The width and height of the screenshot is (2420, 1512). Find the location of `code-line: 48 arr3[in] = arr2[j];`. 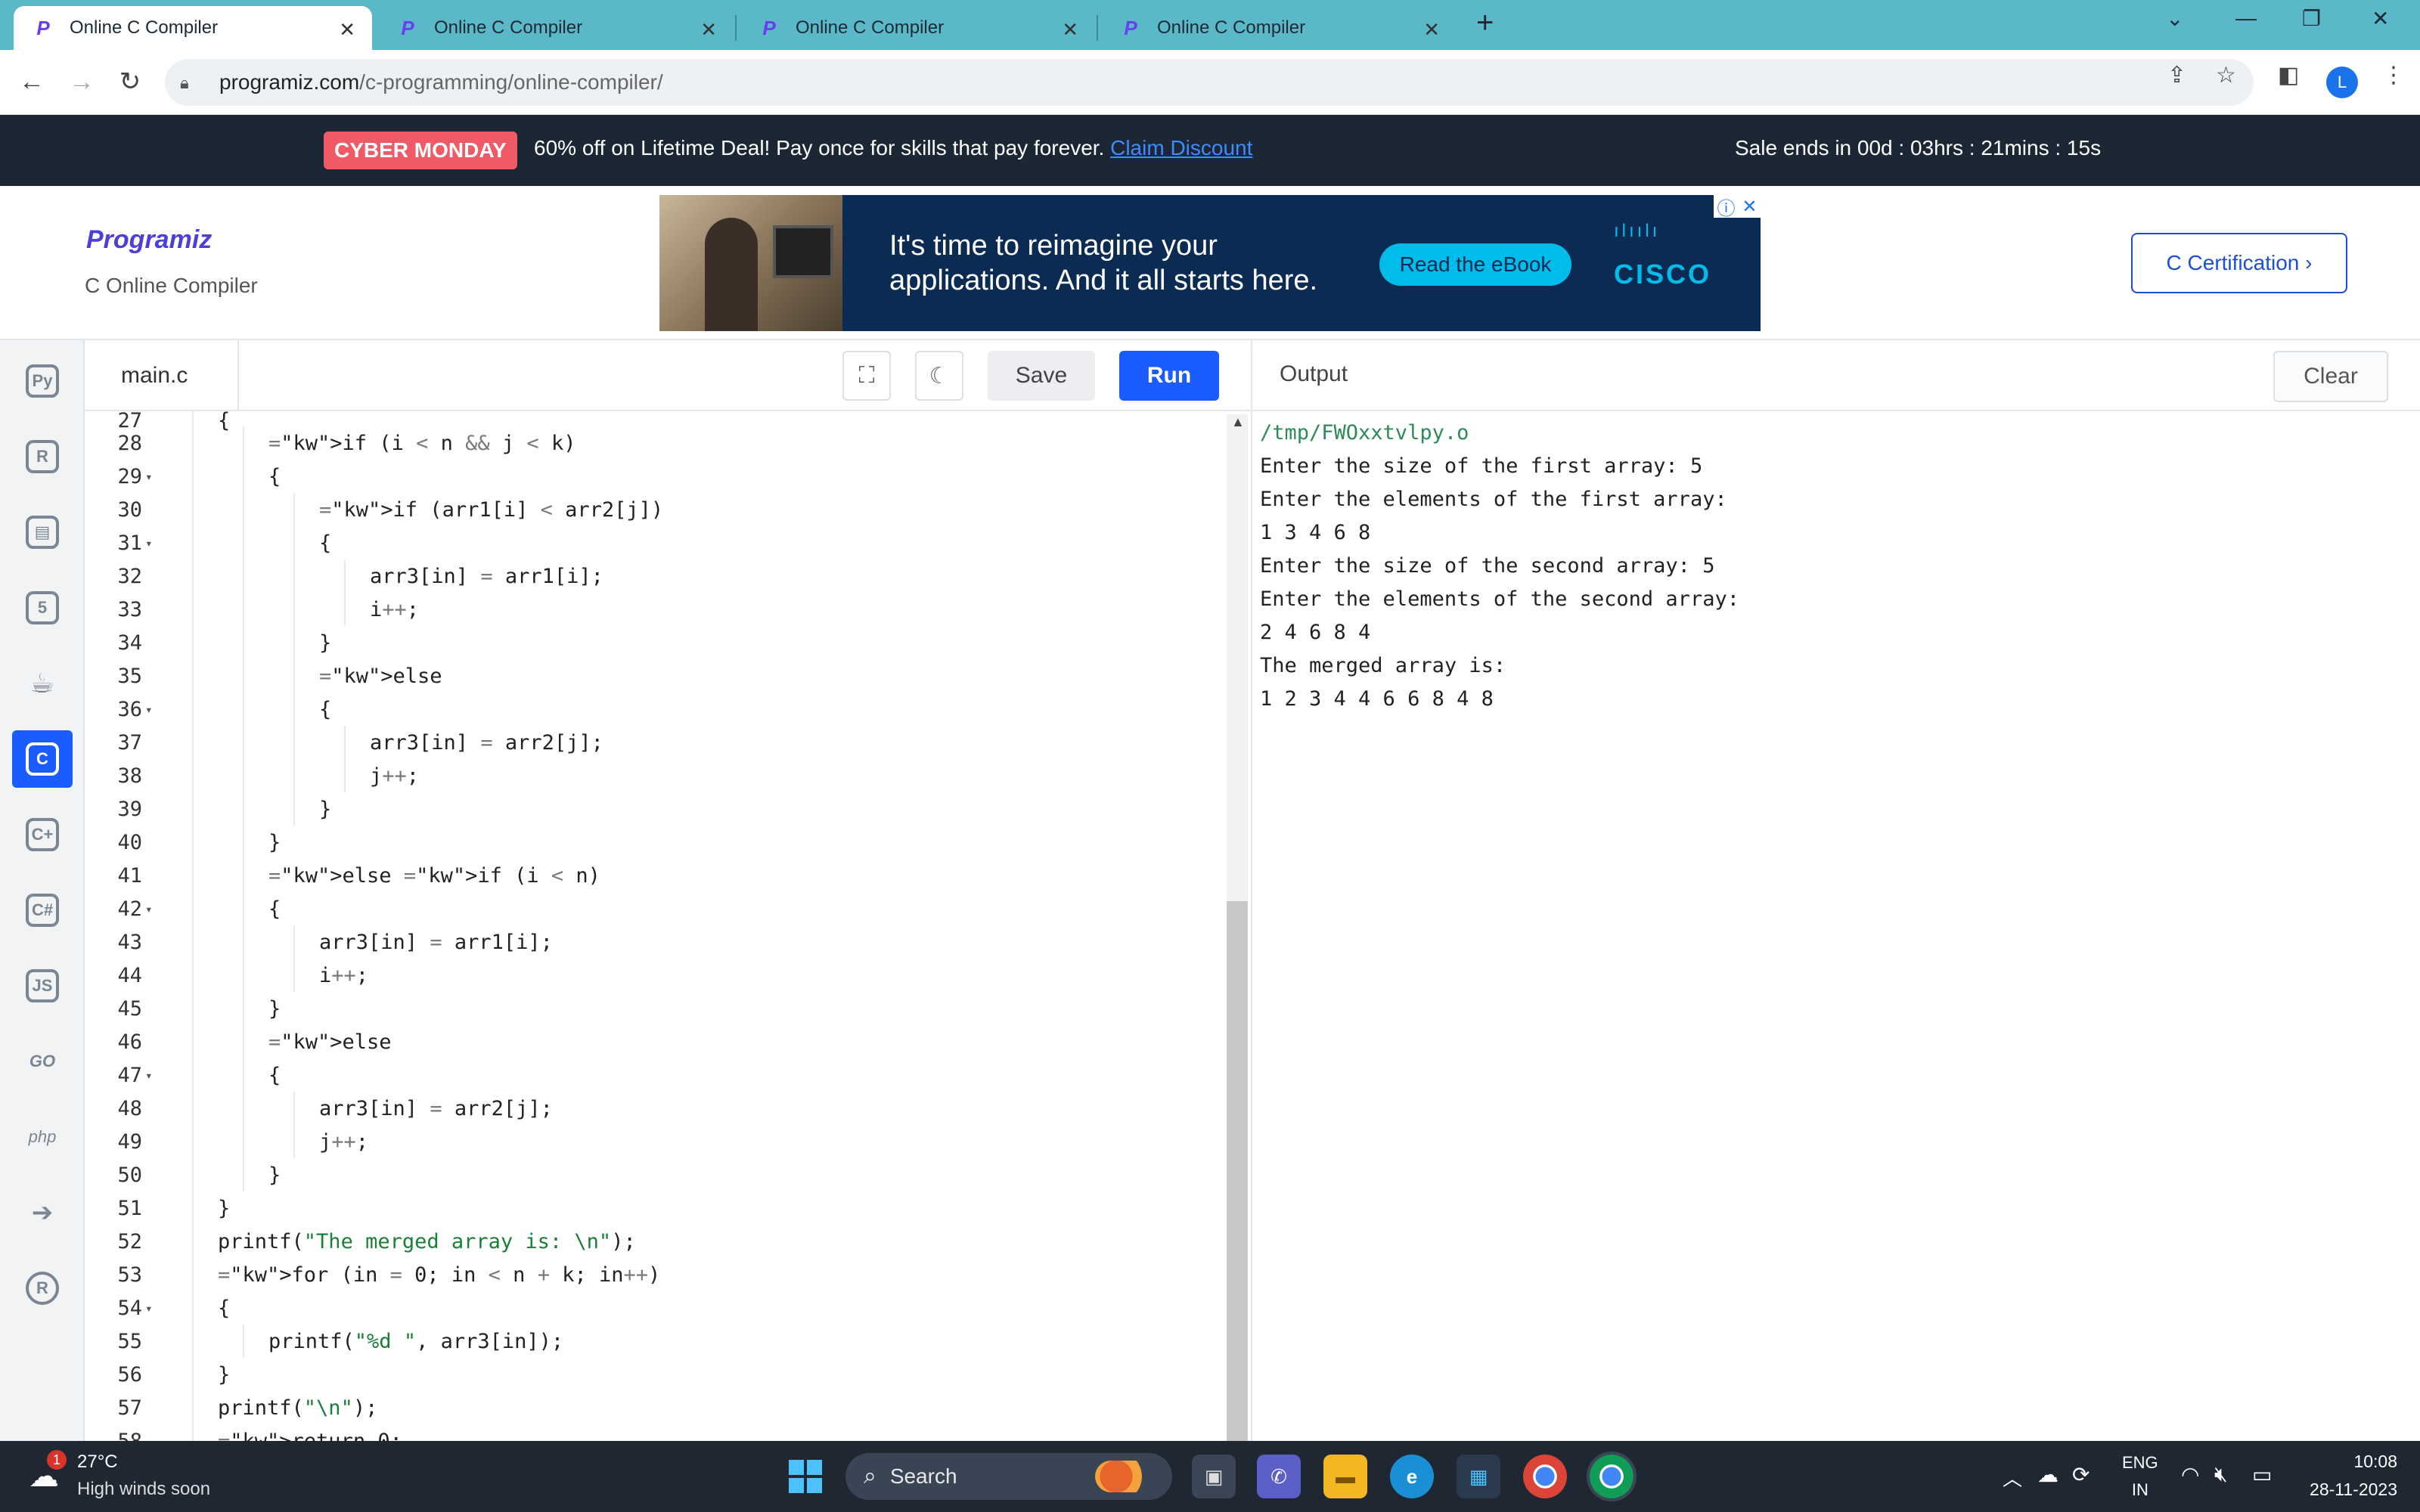

code-line: 48 arr3[in] = arr2[j]; is located at coordinates (652, 1108).